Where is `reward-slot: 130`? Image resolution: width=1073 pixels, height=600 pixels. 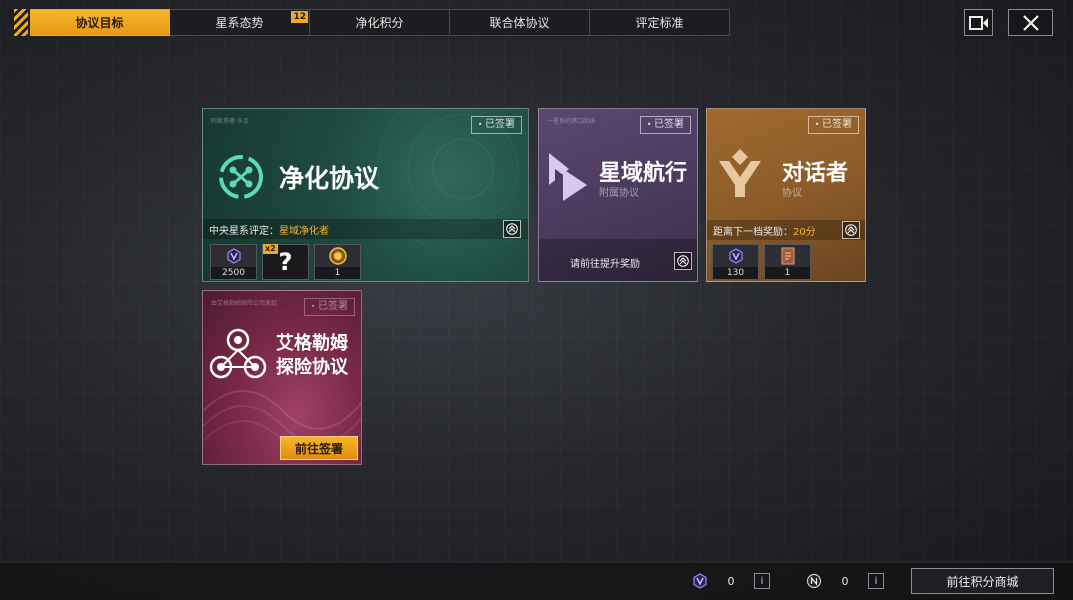
reward-slot: 130 is located at coordinates (735, 262).